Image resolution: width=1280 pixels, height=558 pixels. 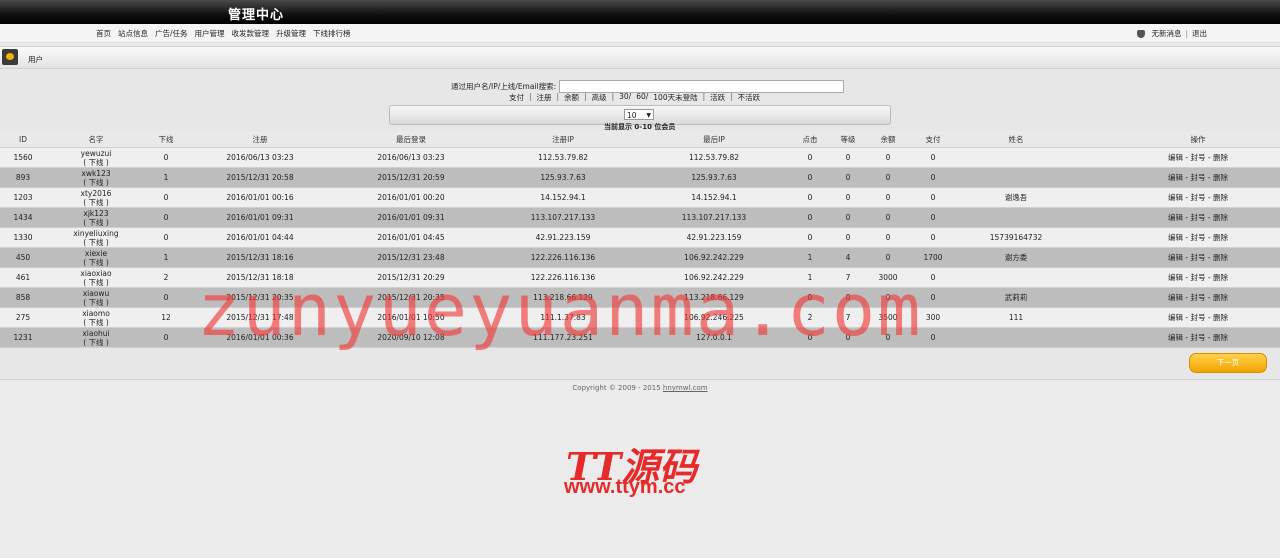 I want to click on nav-link: 站点信息, so click(x=133, y=33).